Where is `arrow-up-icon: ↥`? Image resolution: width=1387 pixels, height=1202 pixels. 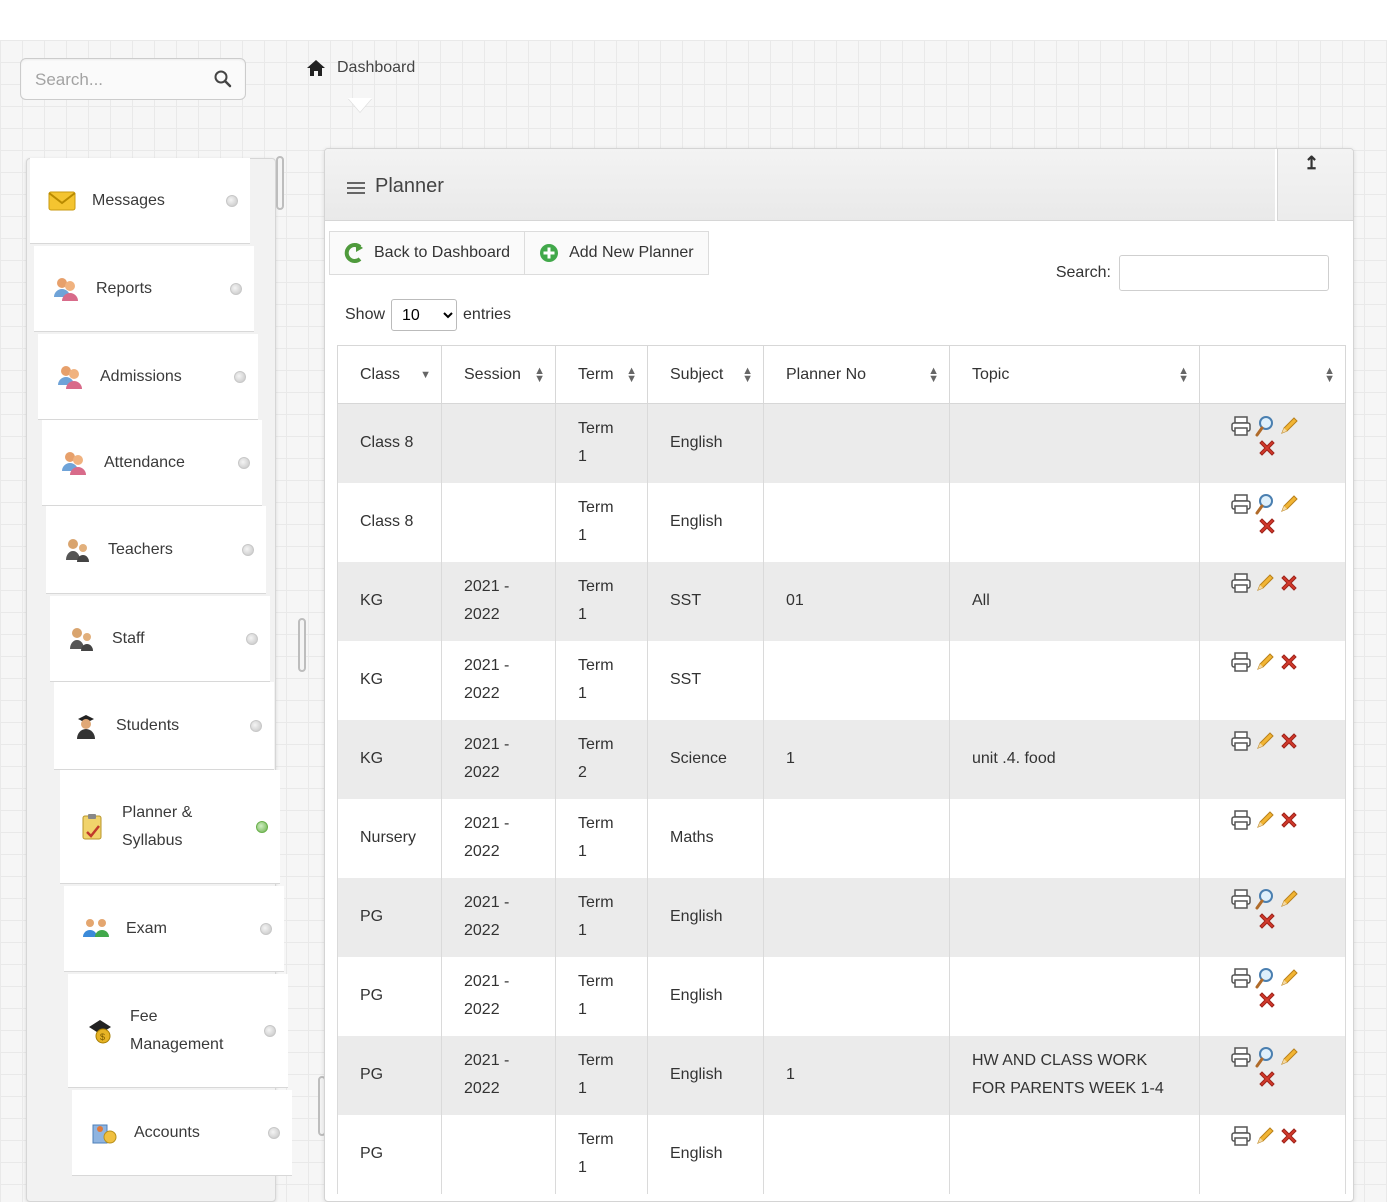
arrow-up-icon: ↥ is located at coordinates (1312, 163).